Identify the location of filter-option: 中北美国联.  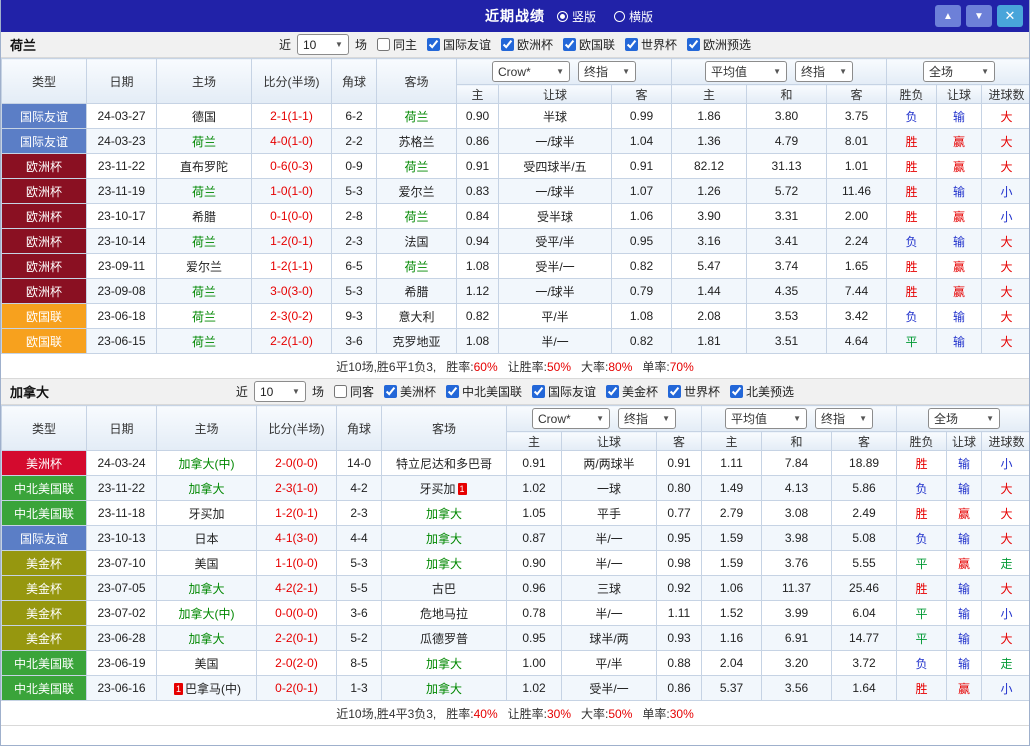
(483, 391).